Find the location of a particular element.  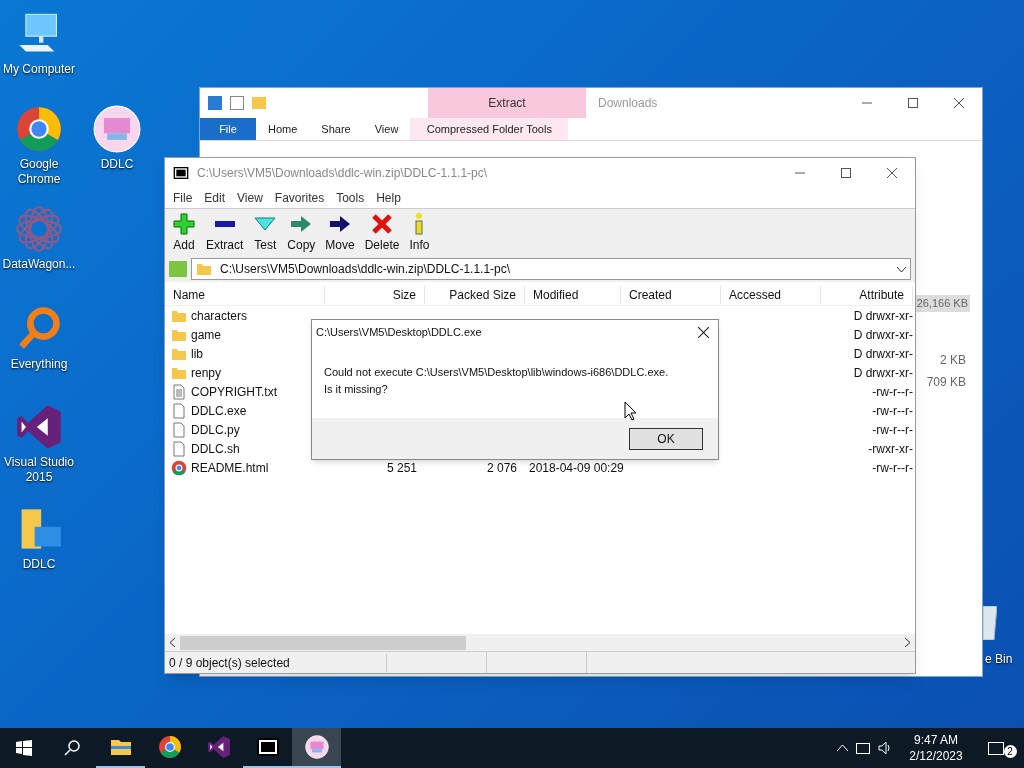

chevron-up-icon is located at coordinates (842, 748).